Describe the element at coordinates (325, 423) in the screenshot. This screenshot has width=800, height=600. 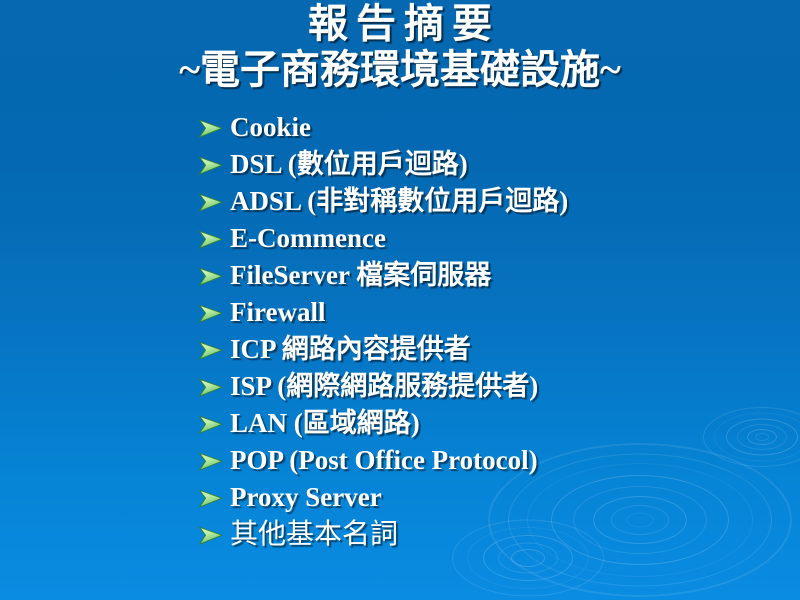
I see `list-item-label: LAN (區域網路)` at that location.